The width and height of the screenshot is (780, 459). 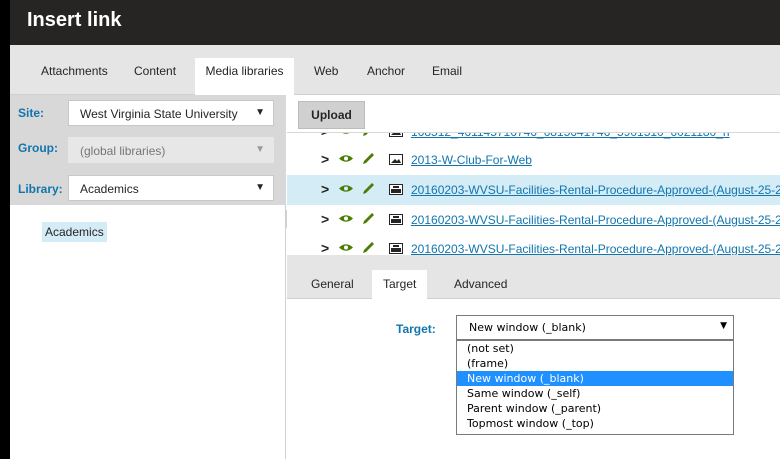 What do you see at coordinates (74, 77) in the screenshot?
I see `tab-attachments: Attachments` at bounding box center [74, 77].